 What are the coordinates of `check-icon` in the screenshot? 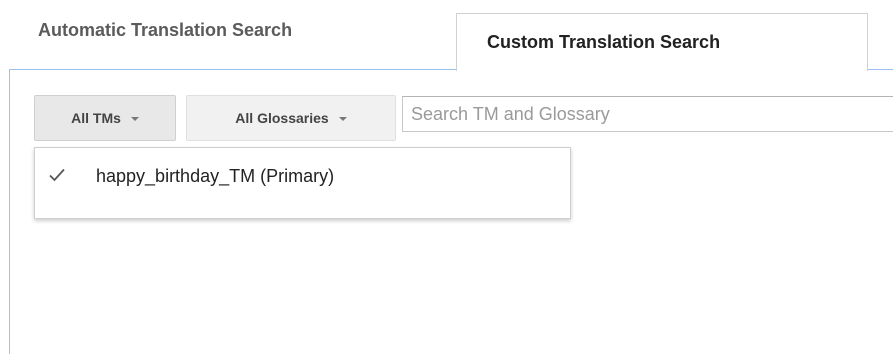 It's located at (57, 175).